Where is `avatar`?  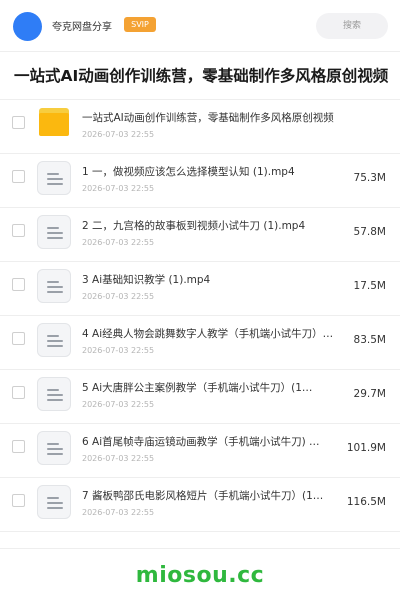
avatar is located at coordinates (27, 26).